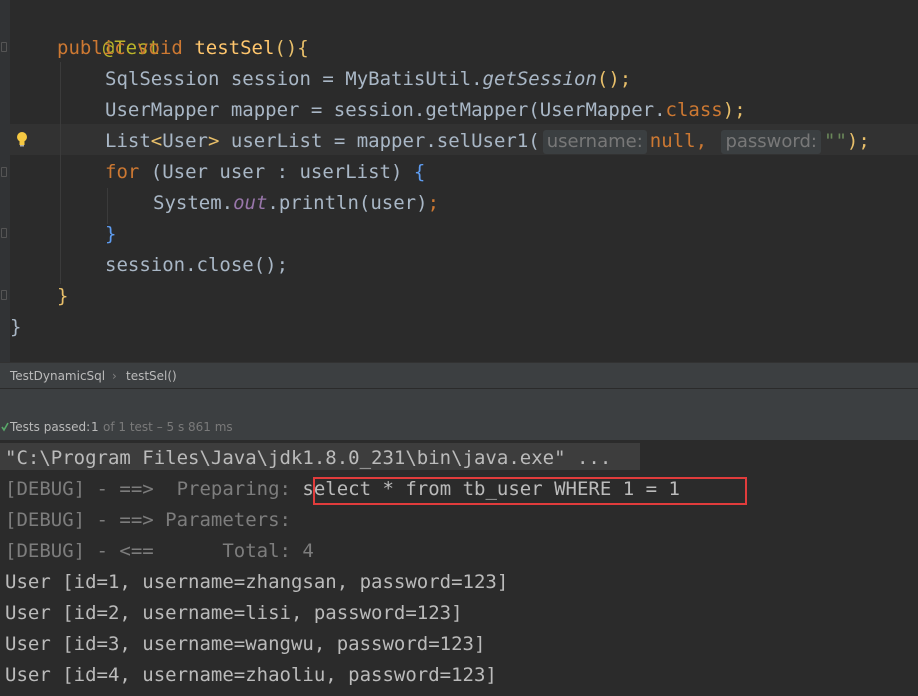 The height and width of the screenshot is (696, 918). Describe the element at coordinates (701, 141) in the screenshot. I see `comma: ,` at that location.